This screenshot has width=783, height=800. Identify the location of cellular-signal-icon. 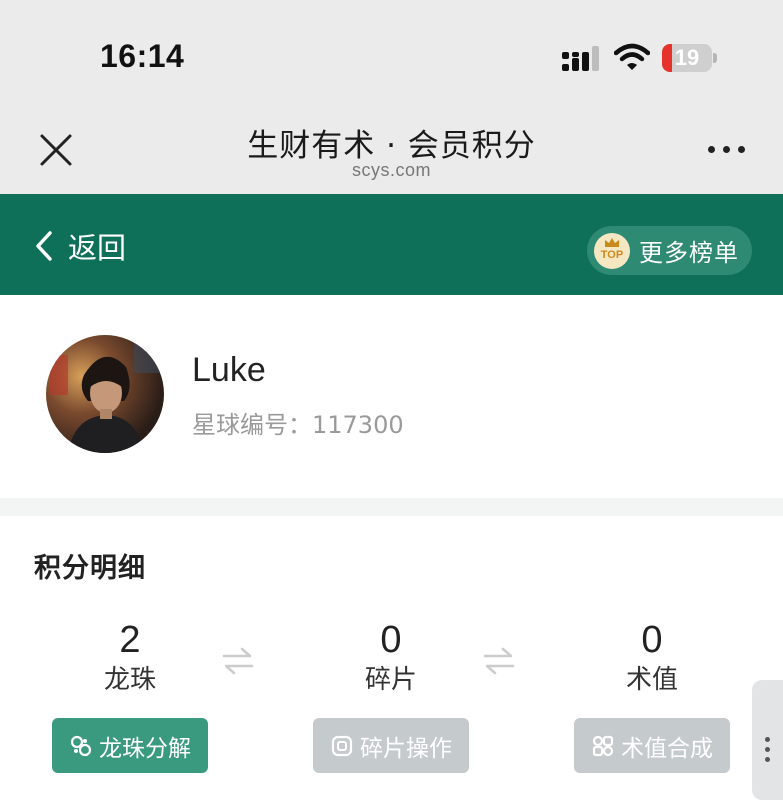
(580, 58).